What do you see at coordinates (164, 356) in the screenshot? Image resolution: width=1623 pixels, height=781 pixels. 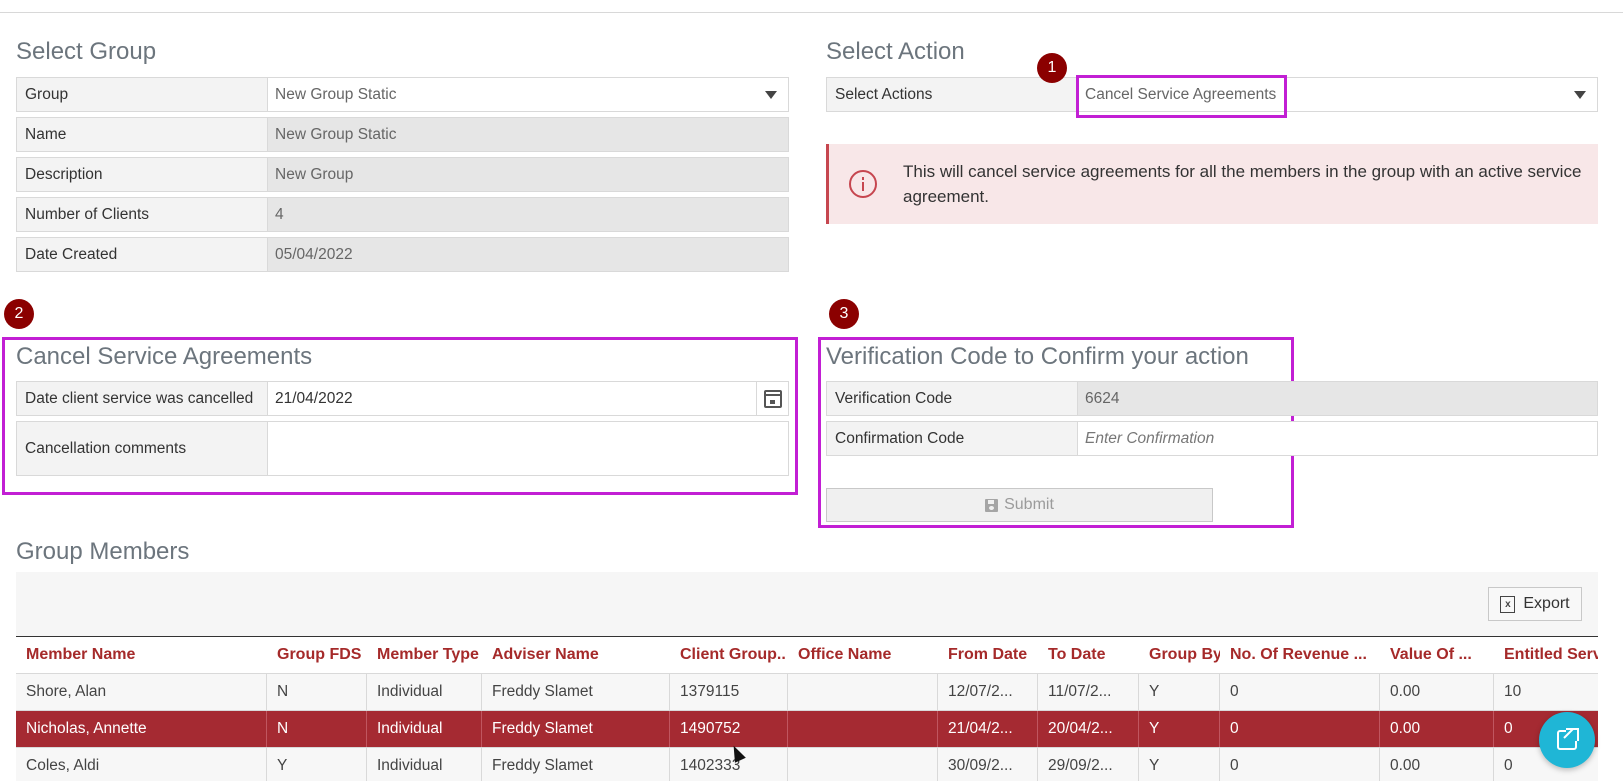 I see `cancel-section-title: Cancel Service Agreements` at bounding box center [164, 356].